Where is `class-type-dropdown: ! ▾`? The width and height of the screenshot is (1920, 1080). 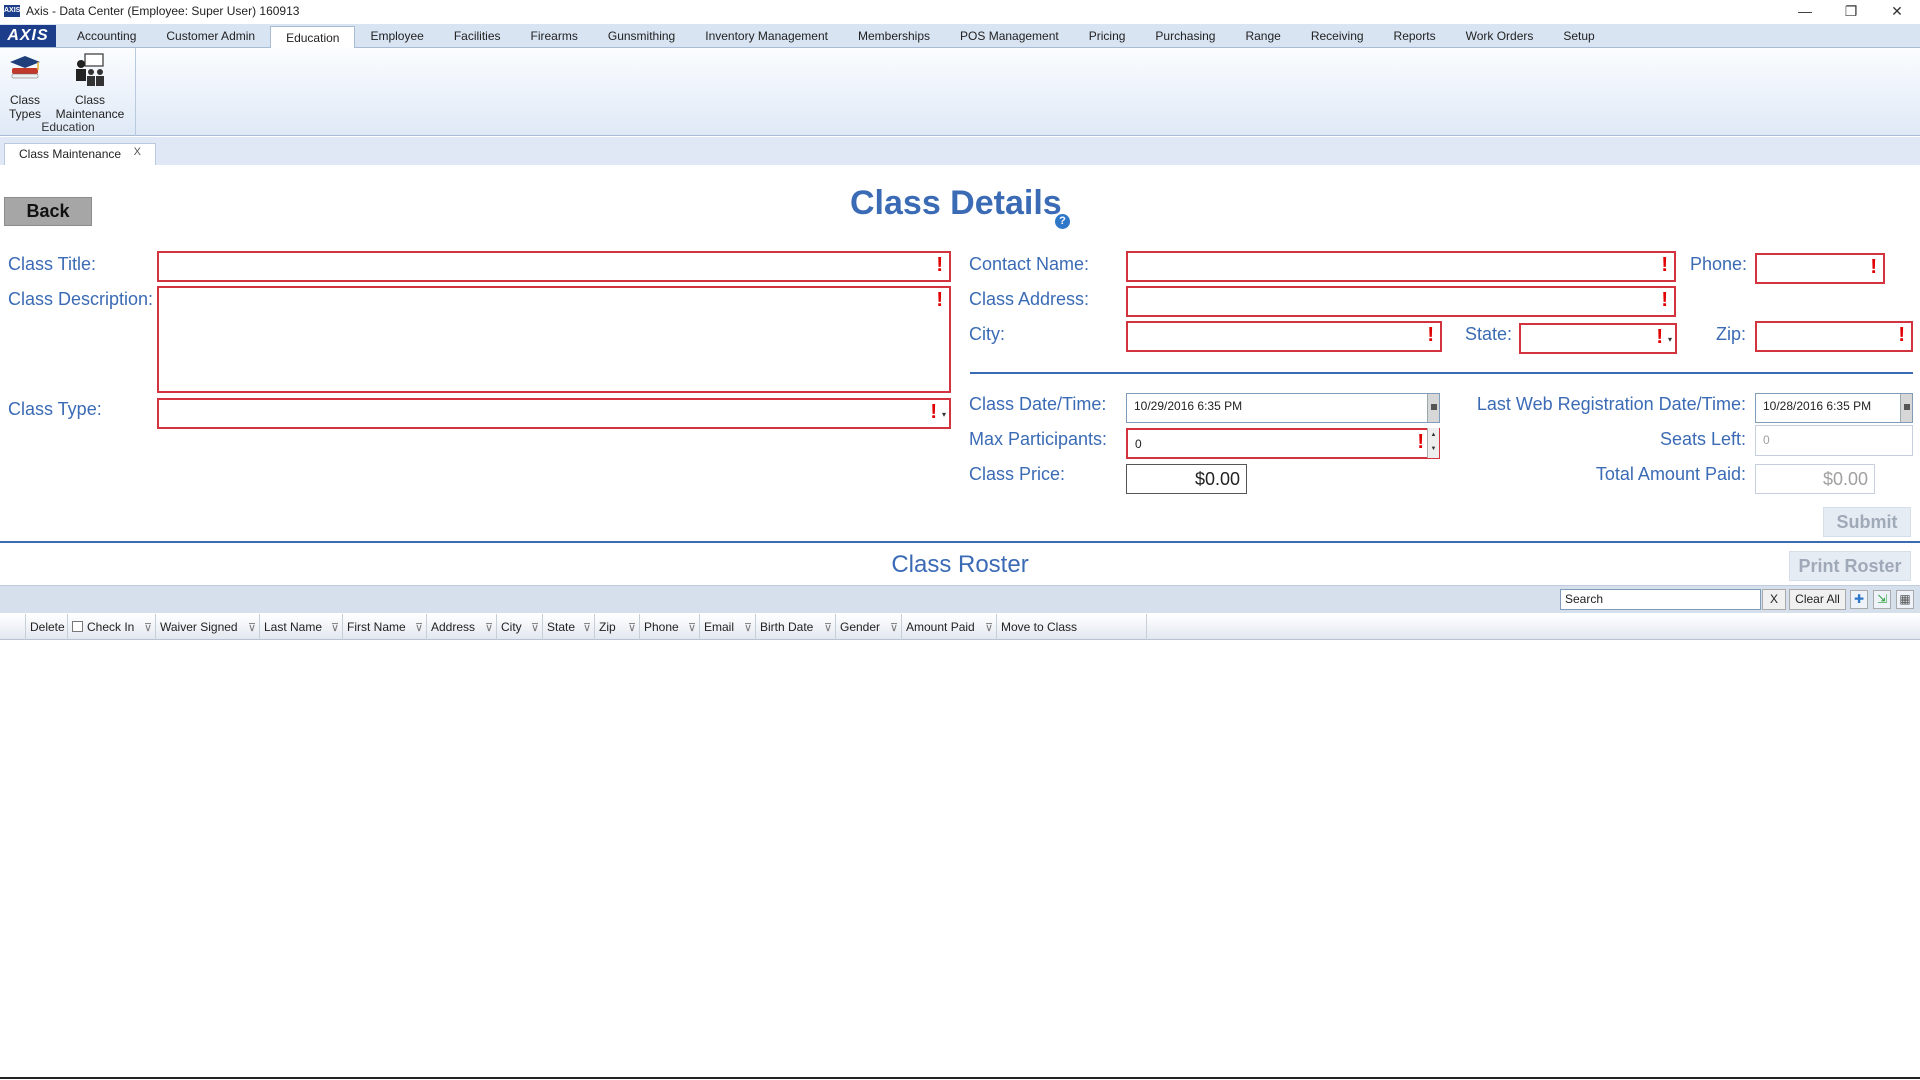 class-type-dropdown: ! ▾ is located at coordinates (554, 413).